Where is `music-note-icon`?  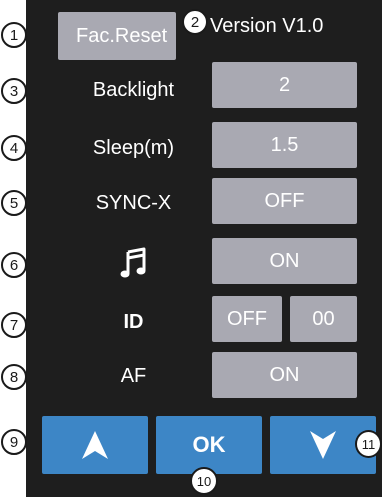
music-note-icon is located at coordinates (132, 262).